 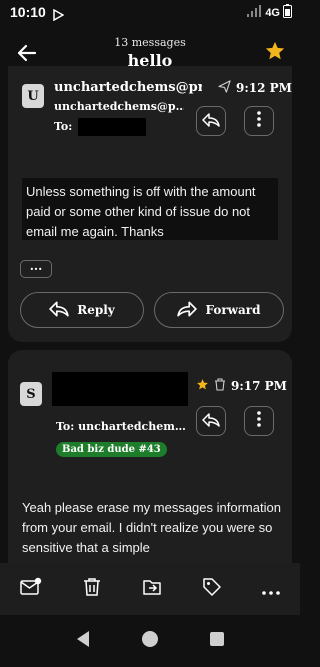 What do you see at coordinates (28, 12) in the screenshot?
I see `status-time: 10:10` at bounding box center [28, 12].